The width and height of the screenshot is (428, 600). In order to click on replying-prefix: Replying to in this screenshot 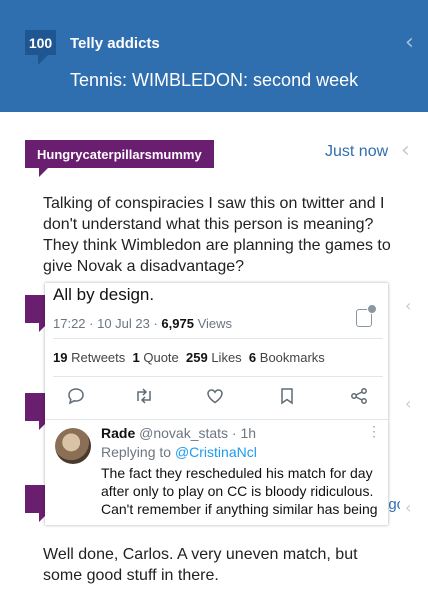, I will do `click(138, 452)`.